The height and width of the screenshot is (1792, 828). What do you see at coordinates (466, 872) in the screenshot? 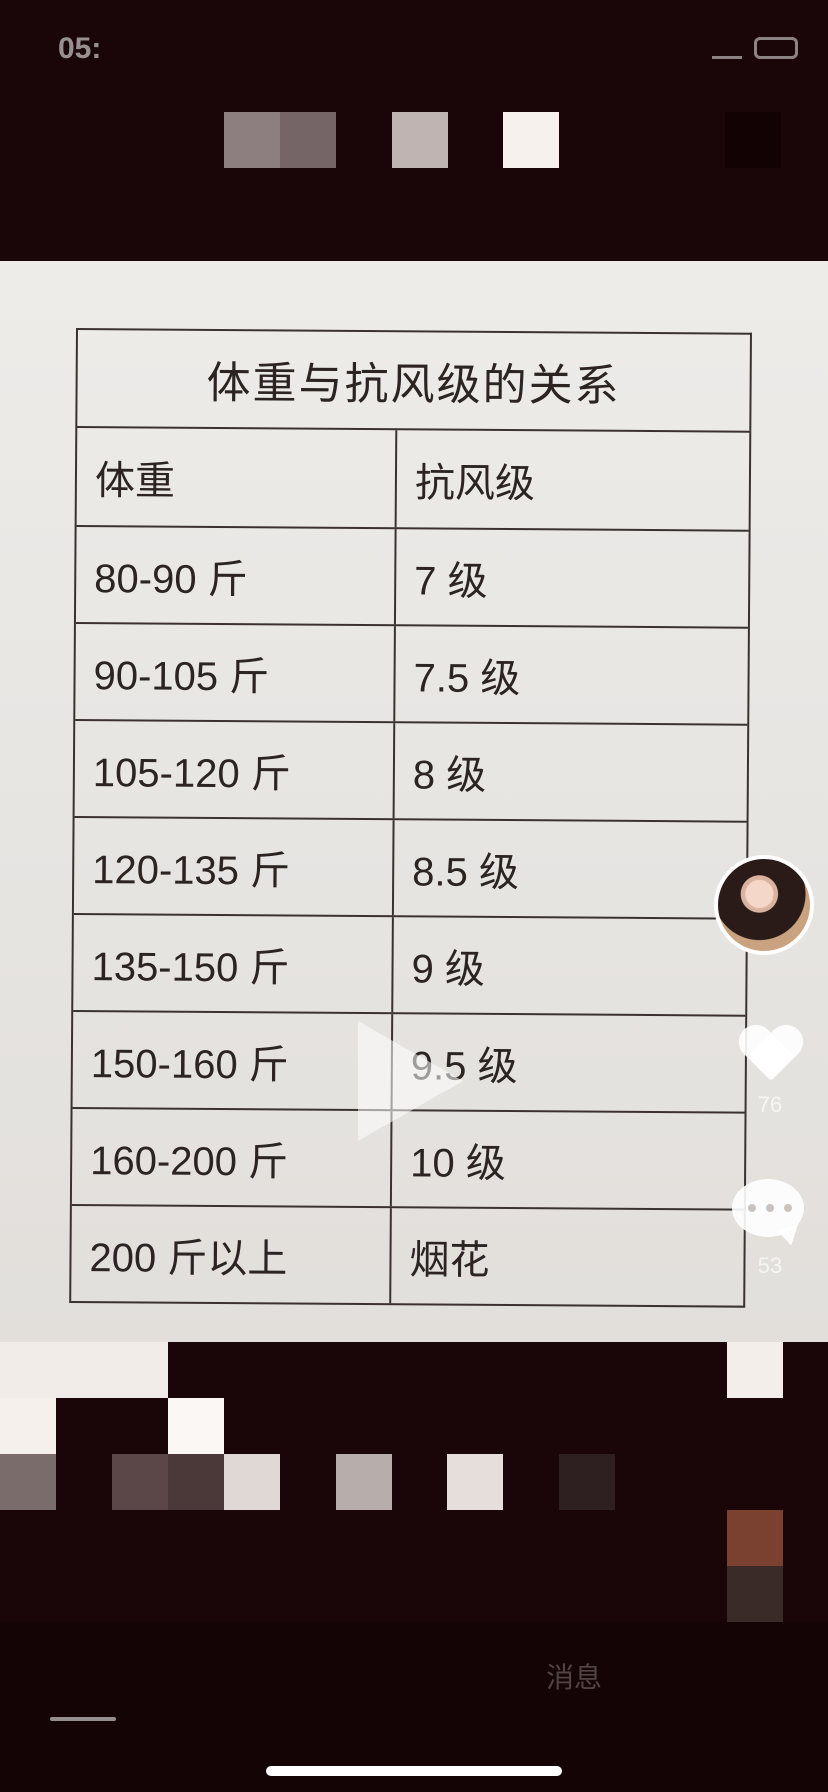
I see `level-cell: 8.5 级` at bounding box center [466, 872].